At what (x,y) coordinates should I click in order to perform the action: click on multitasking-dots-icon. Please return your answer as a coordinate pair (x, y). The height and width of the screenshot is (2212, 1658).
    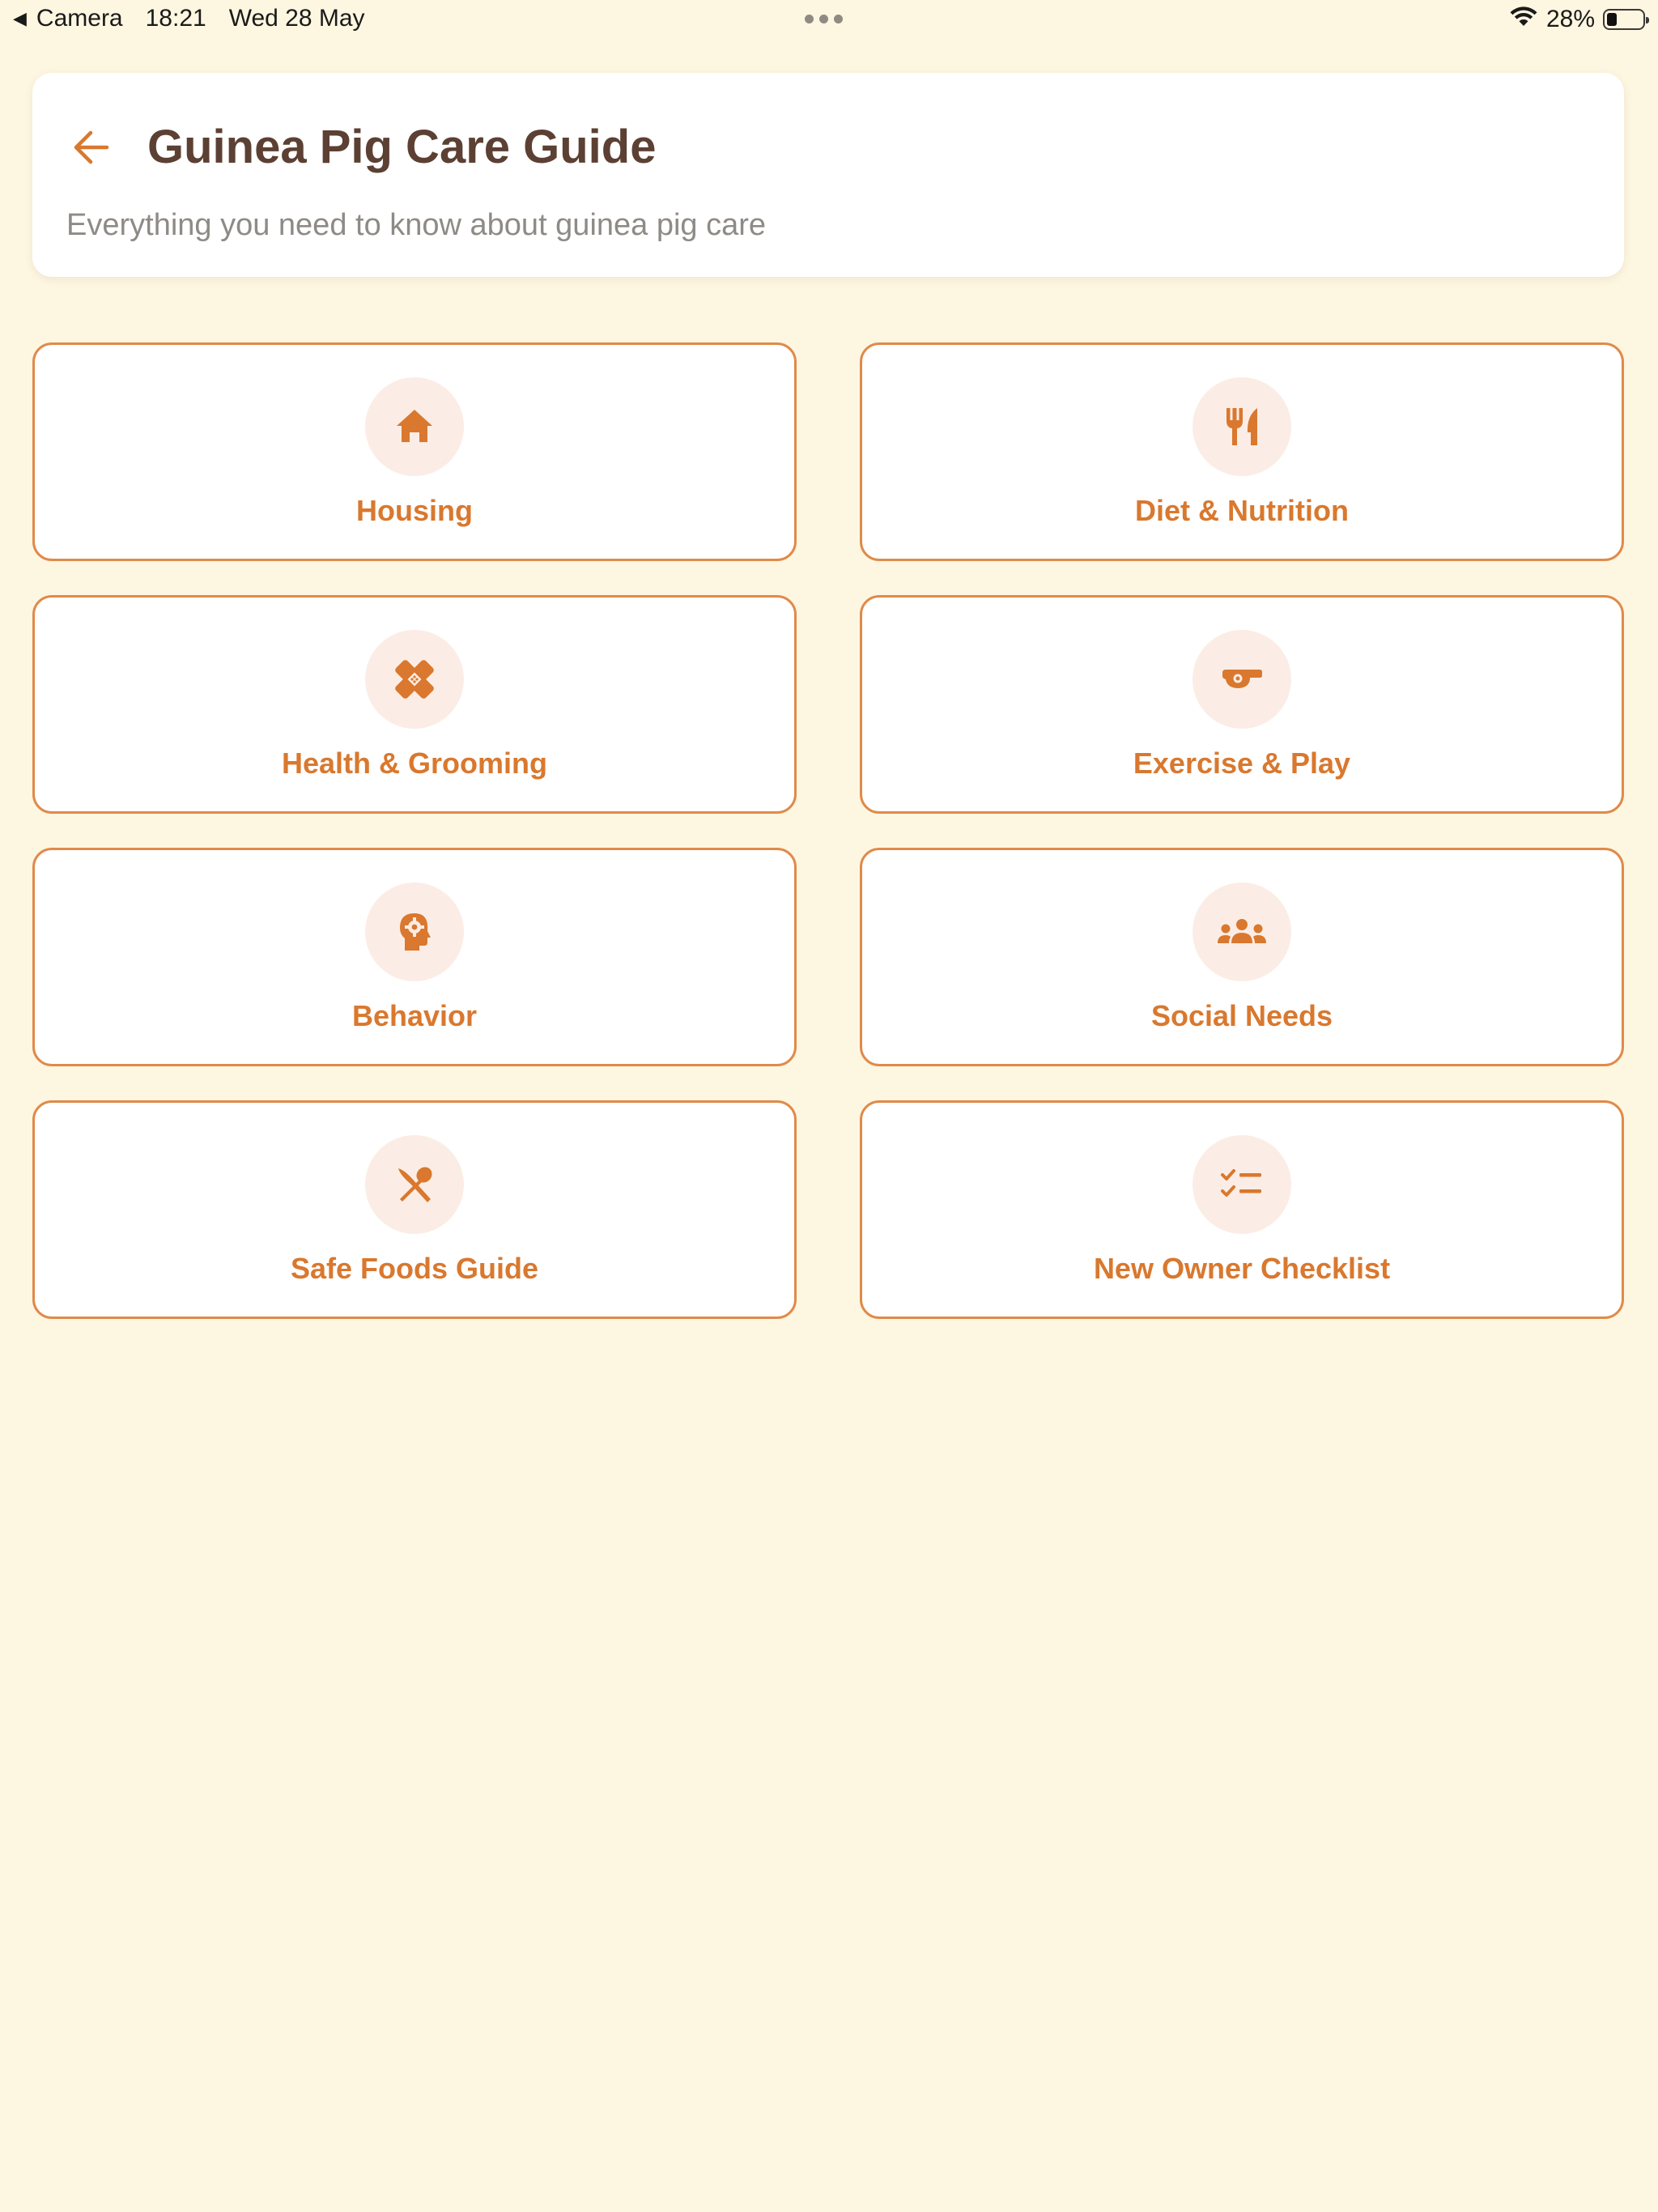
    Looking at the image, I should click on (824, 19).